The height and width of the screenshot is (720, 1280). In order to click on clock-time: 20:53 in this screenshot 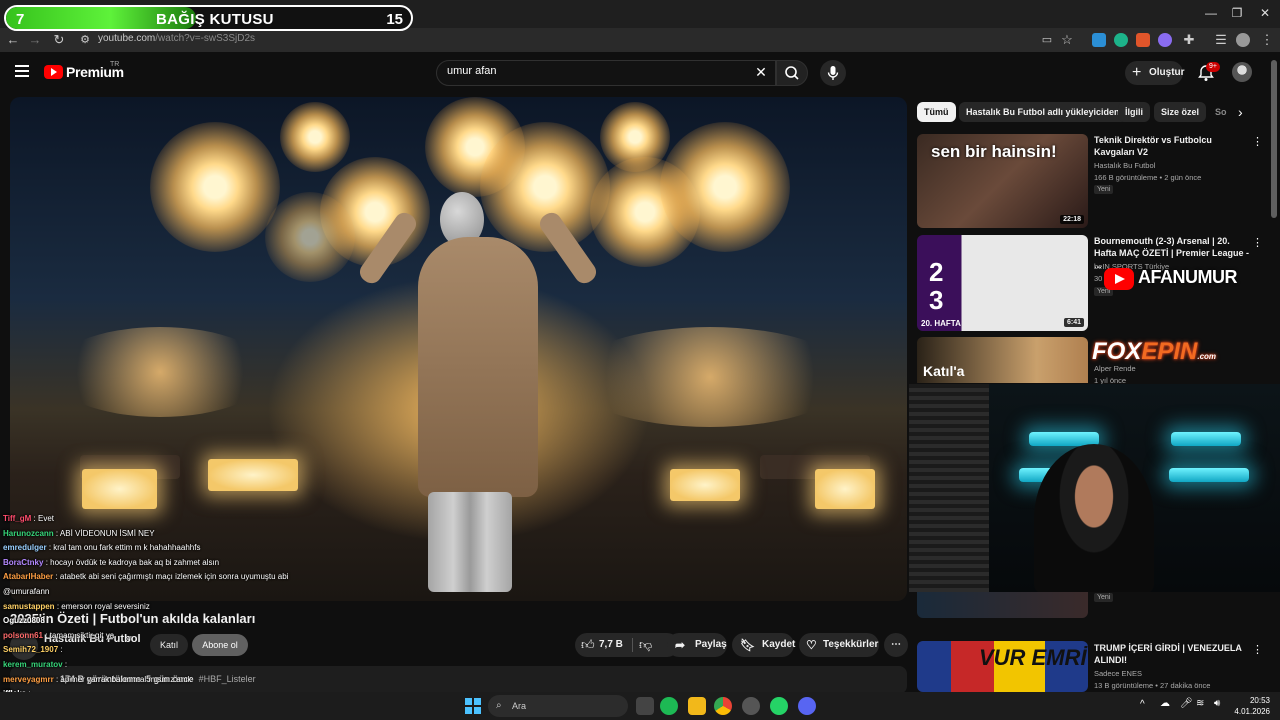, I will do `click(1259, 700)`.